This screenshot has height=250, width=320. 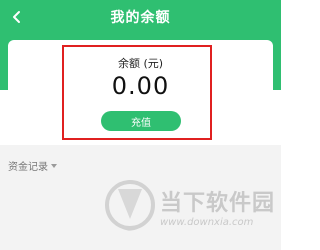 What do you see at coordinates (140, 18) in the screenshot?
I see `page-title: 我的余额` at bounding box center [140, 18].